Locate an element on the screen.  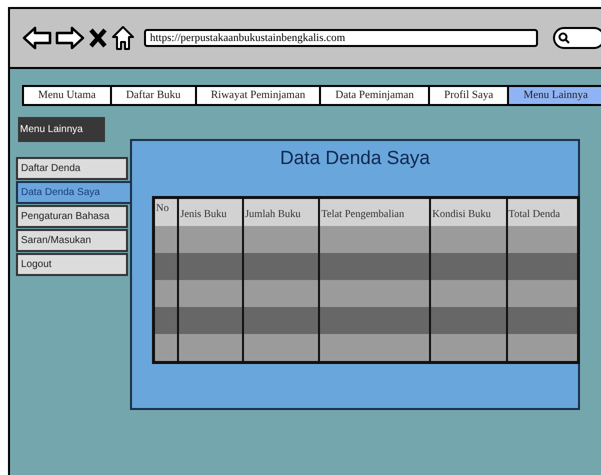
sidebar-item: Logout is located at coordinates (72, 264).